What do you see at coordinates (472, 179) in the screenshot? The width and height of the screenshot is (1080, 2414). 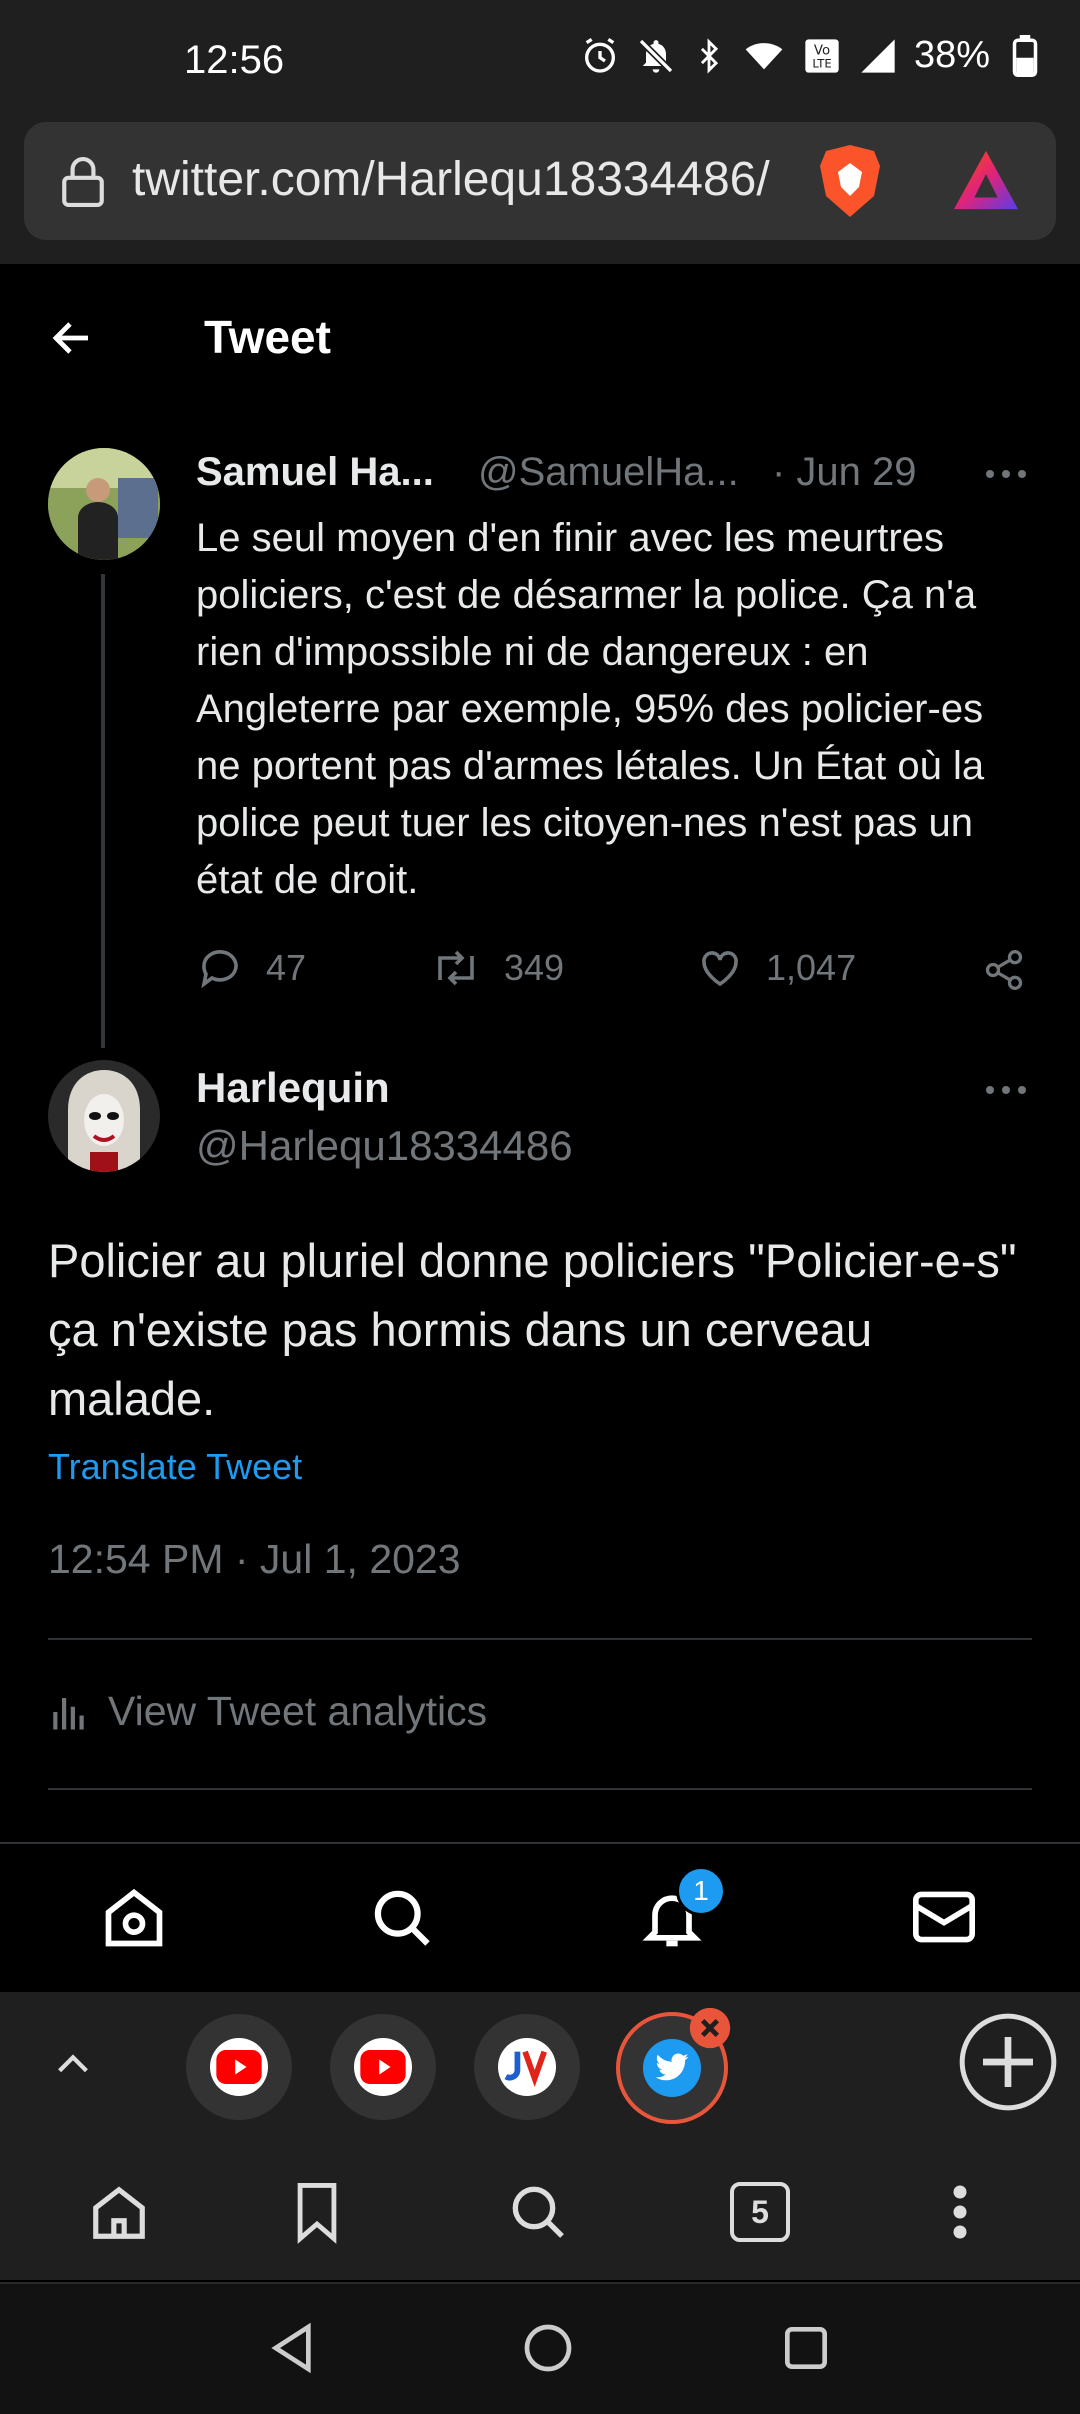 I see `url-text: twitter.com/Harlequ18334486/` at bounding box center [472, 179].